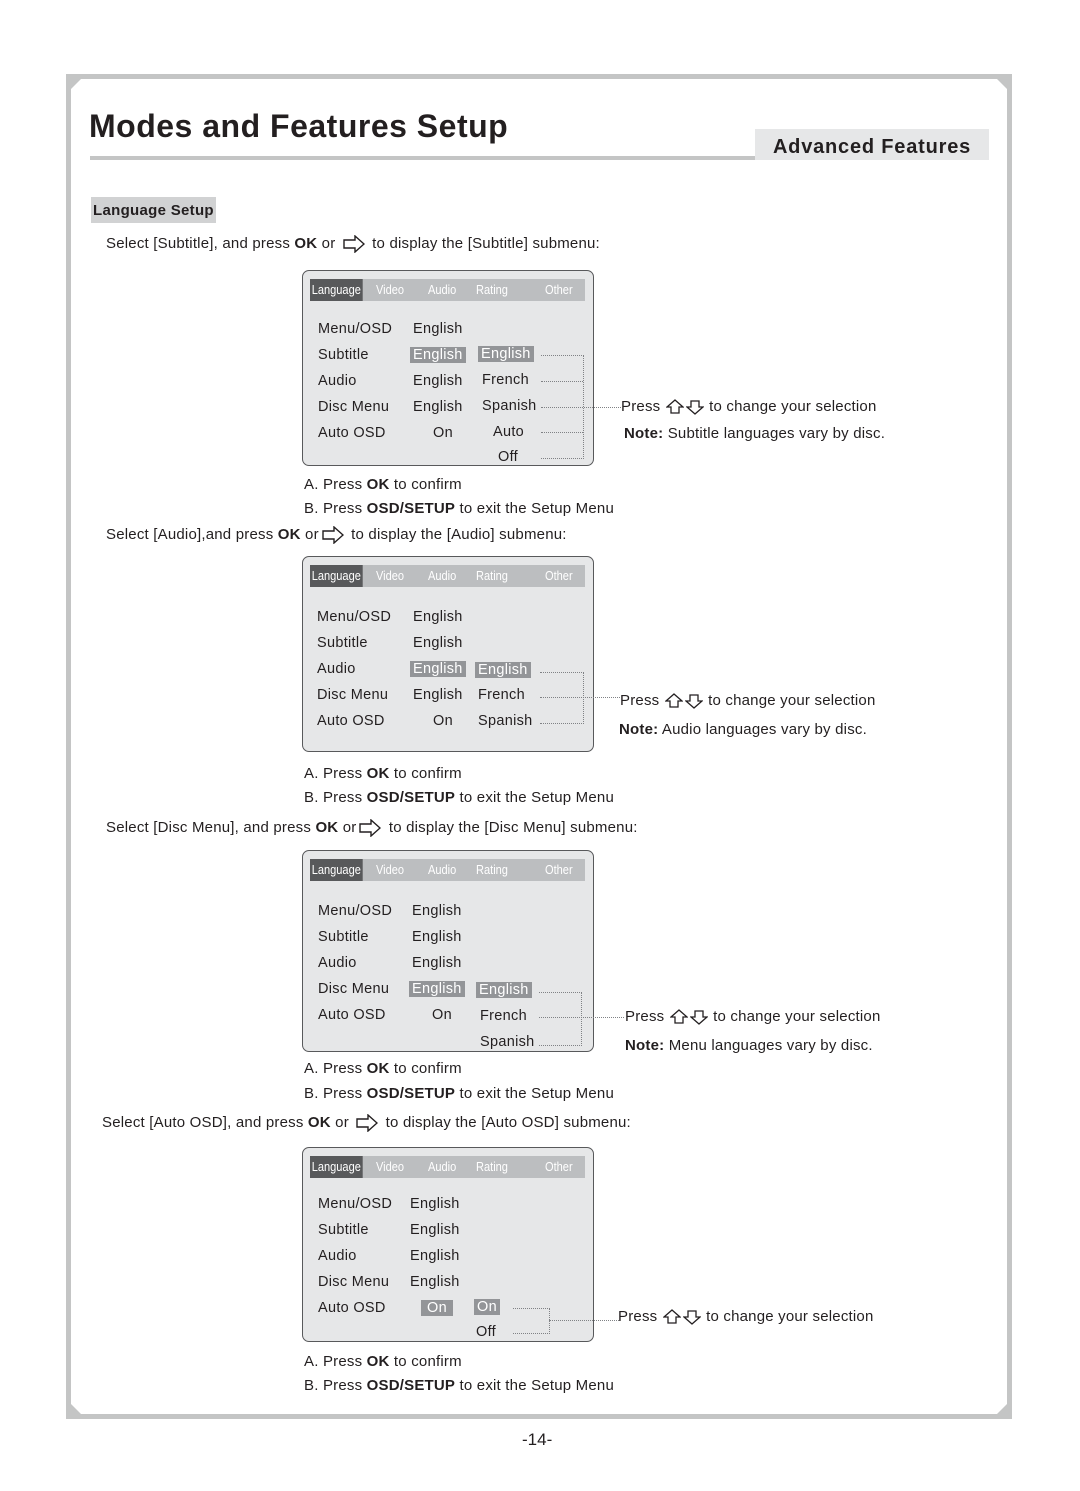  What do you see at coordinates (333, 535) in the screenshot?
I see `right-arrow-icon` at bounding box center [333, 535].